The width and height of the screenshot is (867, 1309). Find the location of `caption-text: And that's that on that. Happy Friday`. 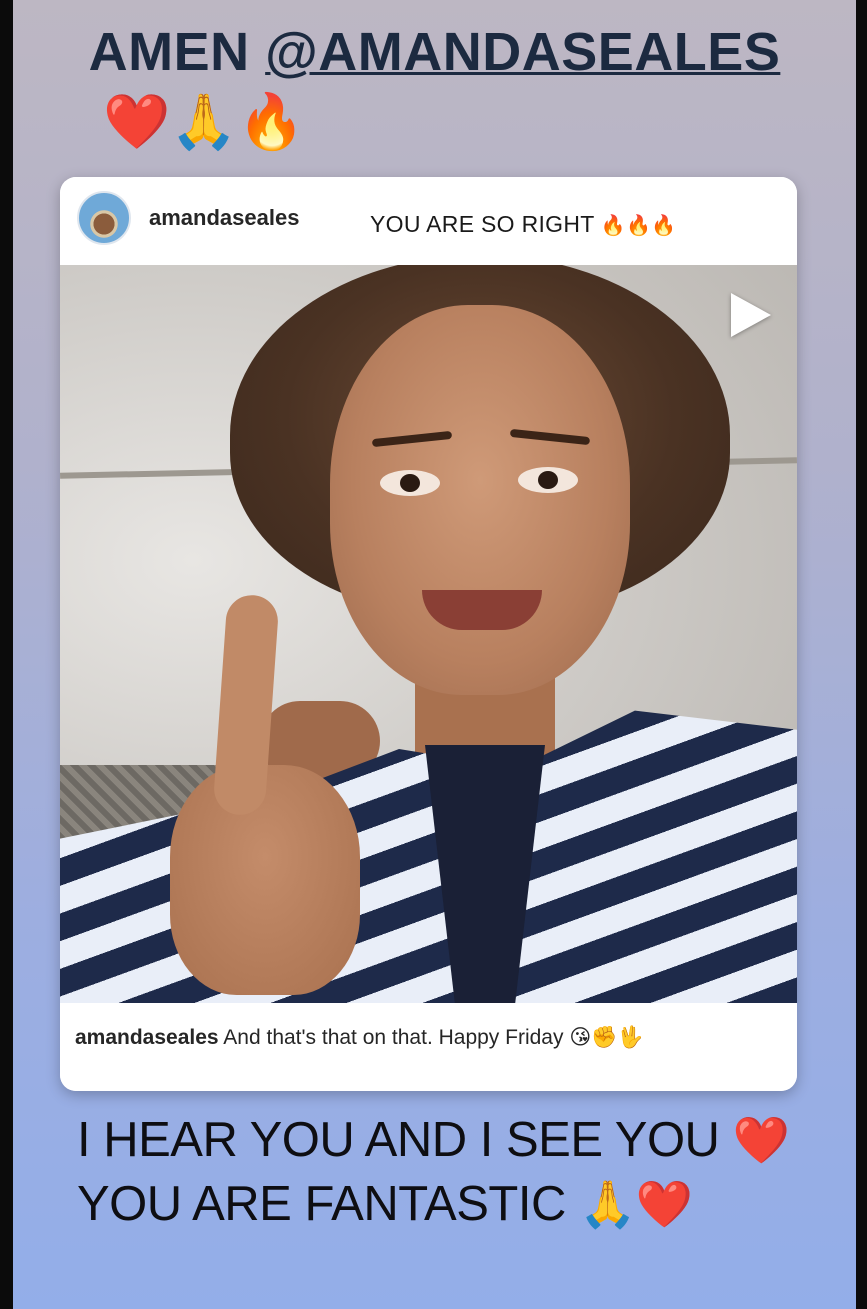

caption-text: And that's that on that. Happy Friday is located at coordinates (394, 1037).